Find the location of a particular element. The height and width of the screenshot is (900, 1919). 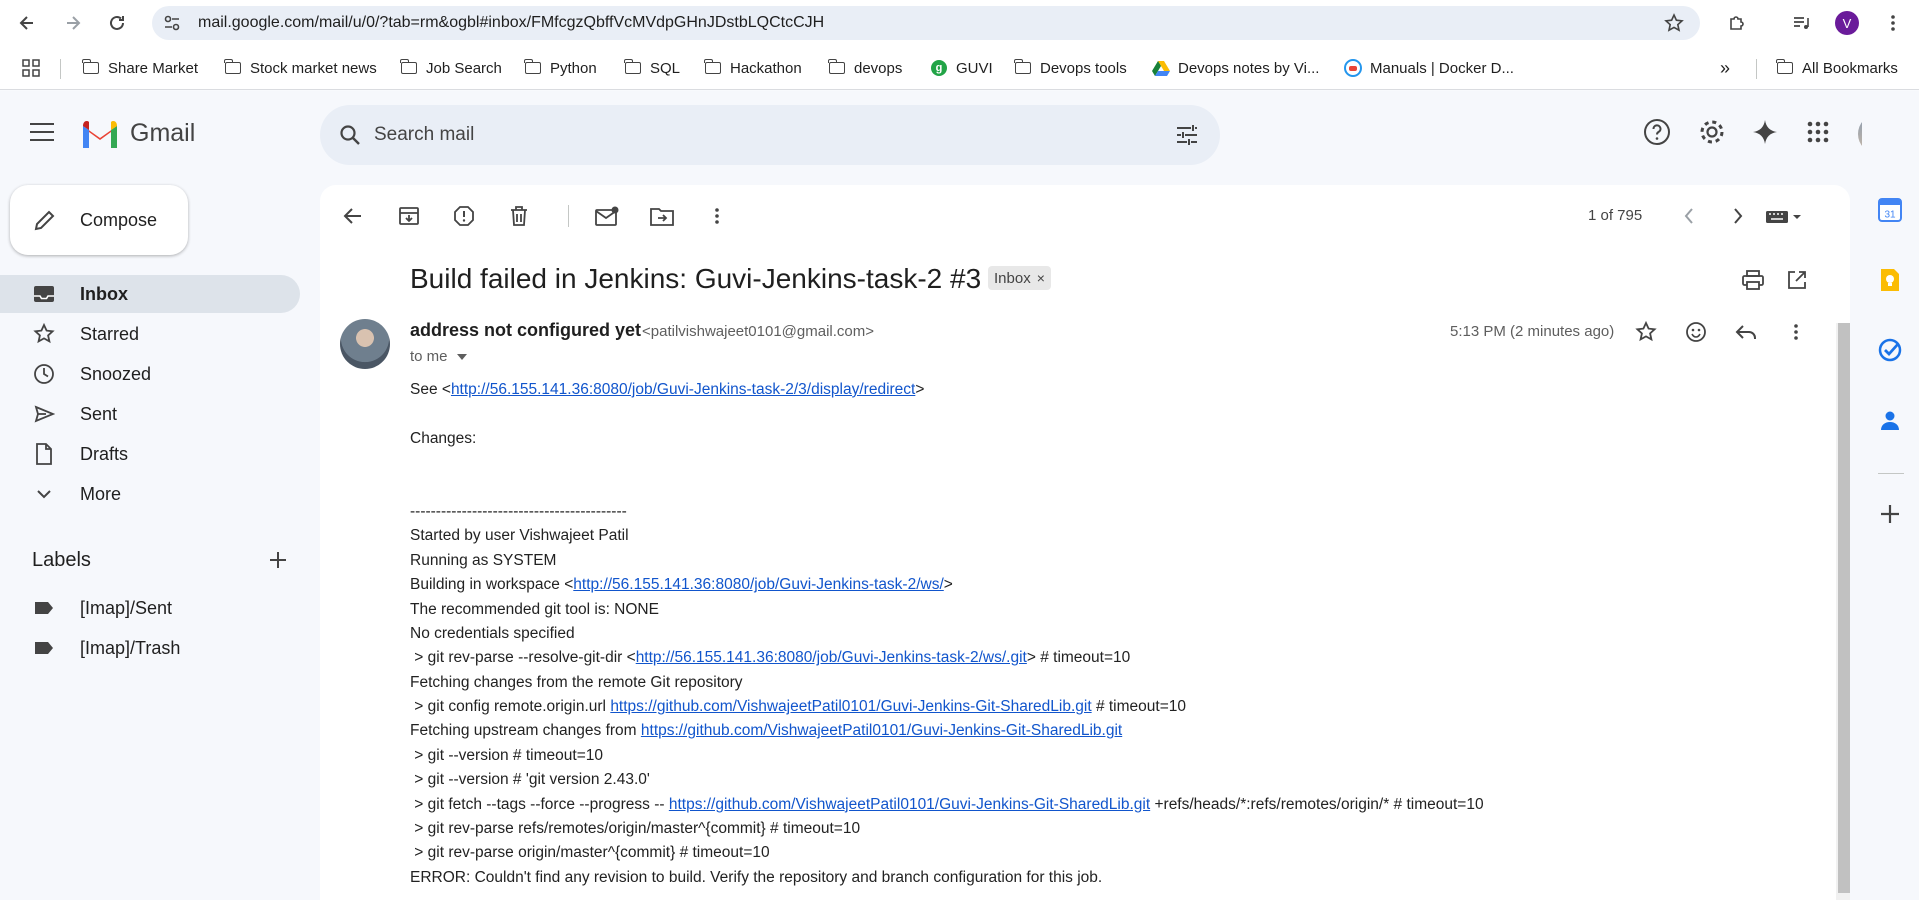

settings-gear-icon is located at coordinates (1712, 132).